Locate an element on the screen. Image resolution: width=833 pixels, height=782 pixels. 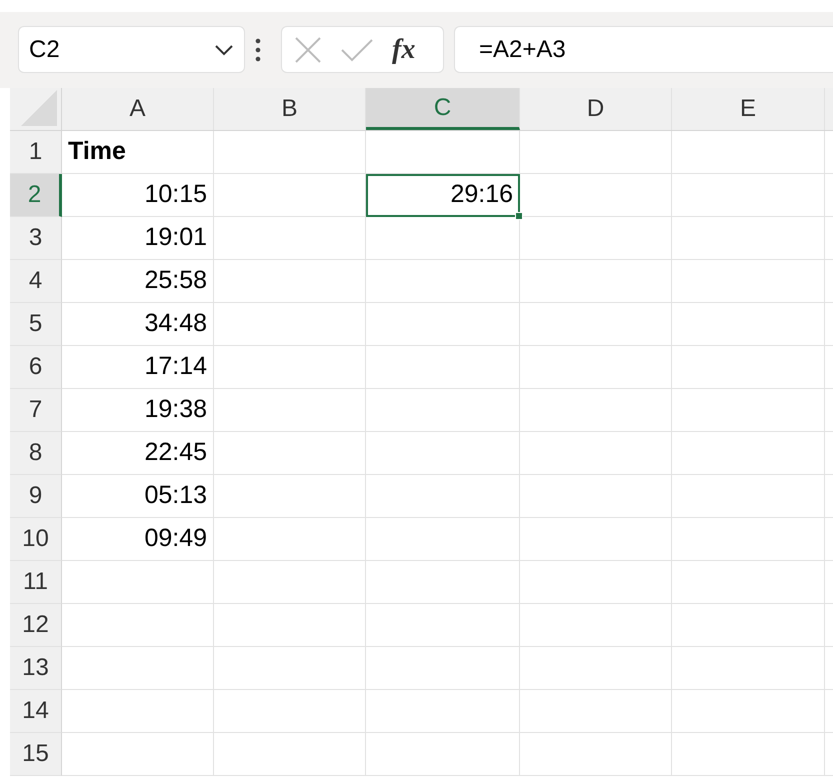
name-box: C2 is located at coordinates (131, 49).